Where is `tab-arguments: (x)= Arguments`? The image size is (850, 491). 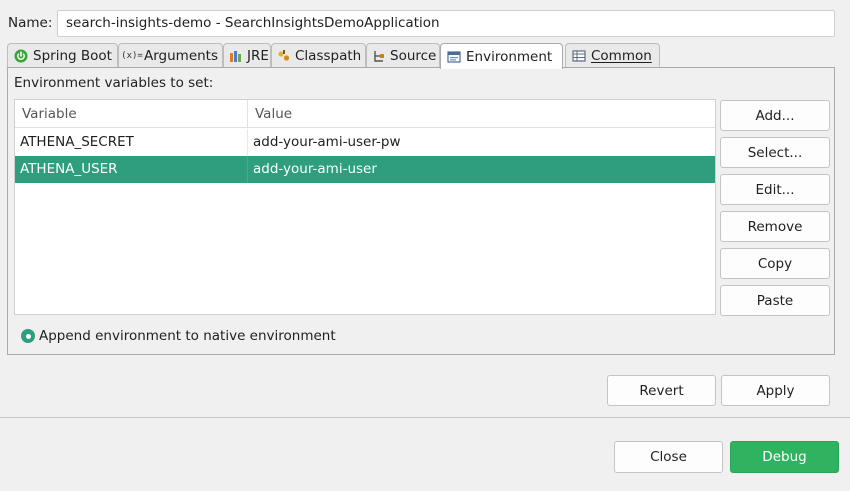
tab-arguments: (x)= Arguments is located at coordinates (170, 55).